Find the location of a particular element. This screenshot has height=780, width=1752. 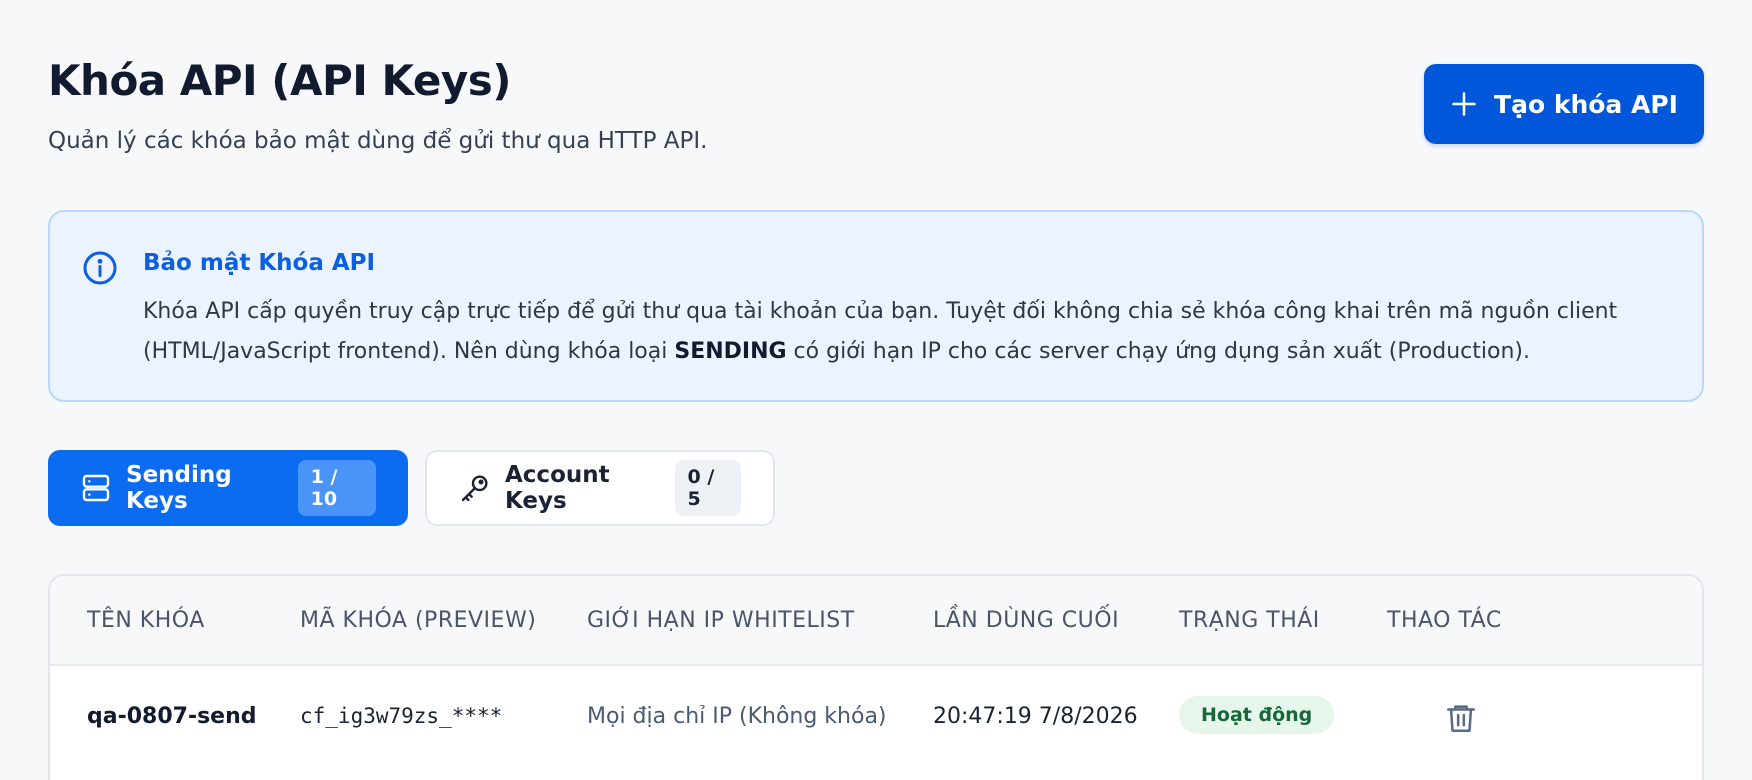

create-api-key-label: Tạo khóa API is located at coordinates (1586, 104).